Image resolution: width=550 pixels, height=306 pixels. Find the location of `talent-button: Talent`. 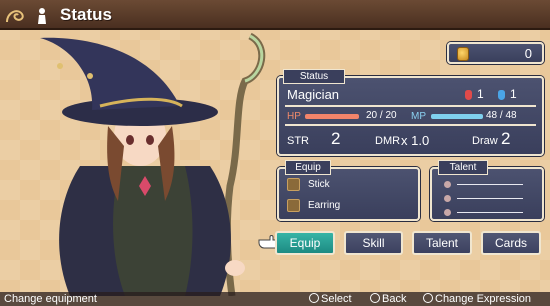

talent-button: Talent is located at coordinates (442, 243).